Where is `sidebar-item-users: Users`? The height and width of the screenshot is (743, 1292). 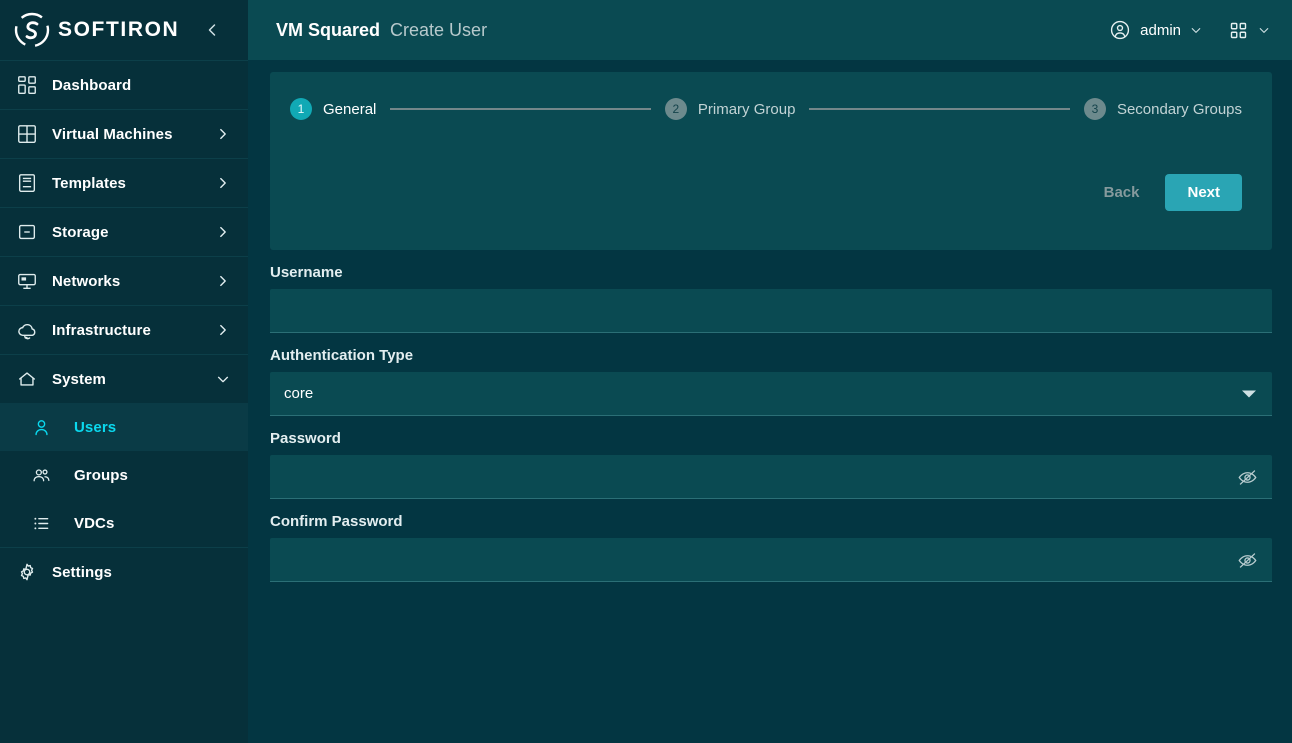 sidebar-item-users: Users is located at coordinates (124, 427).